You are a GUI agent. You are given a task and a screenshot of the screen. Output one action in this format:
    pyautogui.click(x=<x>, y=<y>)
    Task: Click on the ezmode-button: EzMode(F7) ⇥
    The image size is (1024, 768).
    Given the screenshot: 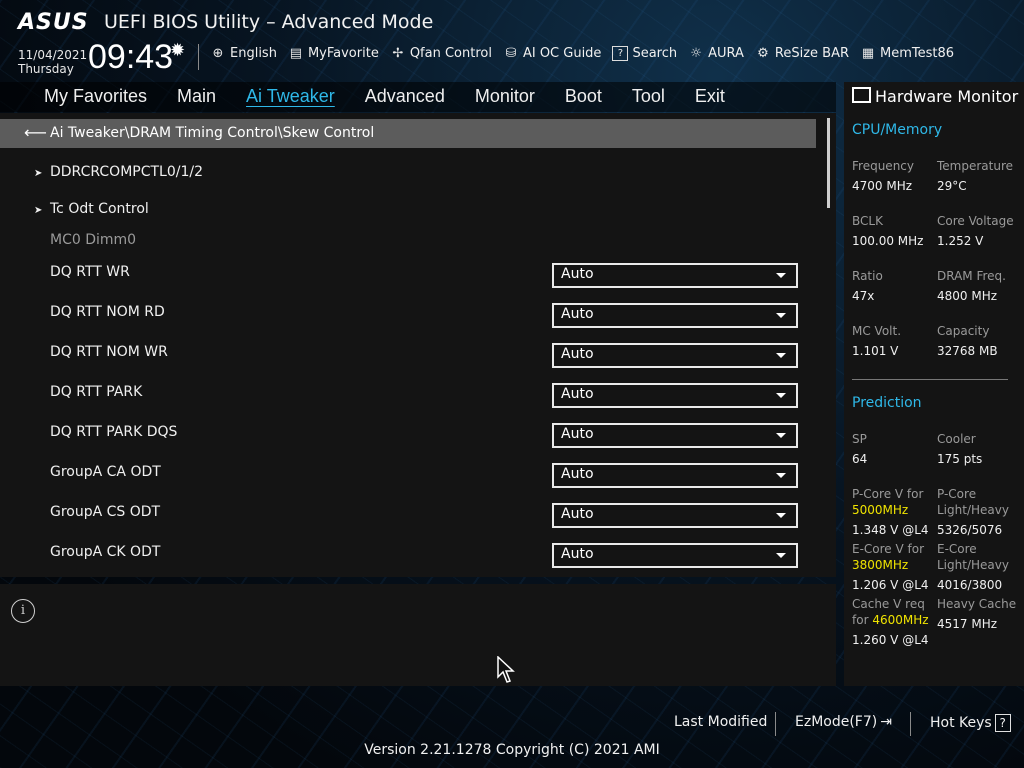 What is the action you would take?
    pyautogui.click(x=843, y=722)
    